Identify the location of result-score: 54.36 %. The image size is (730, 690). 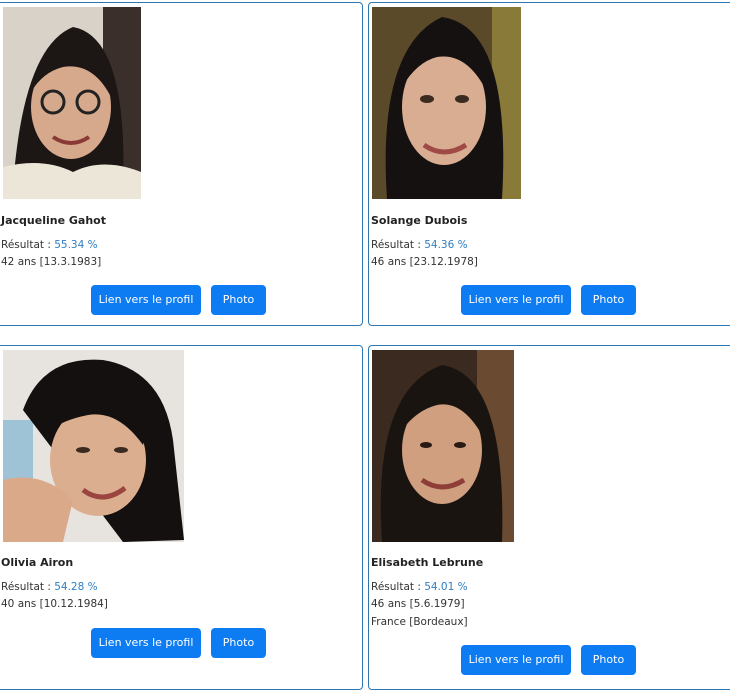
(446, 245).